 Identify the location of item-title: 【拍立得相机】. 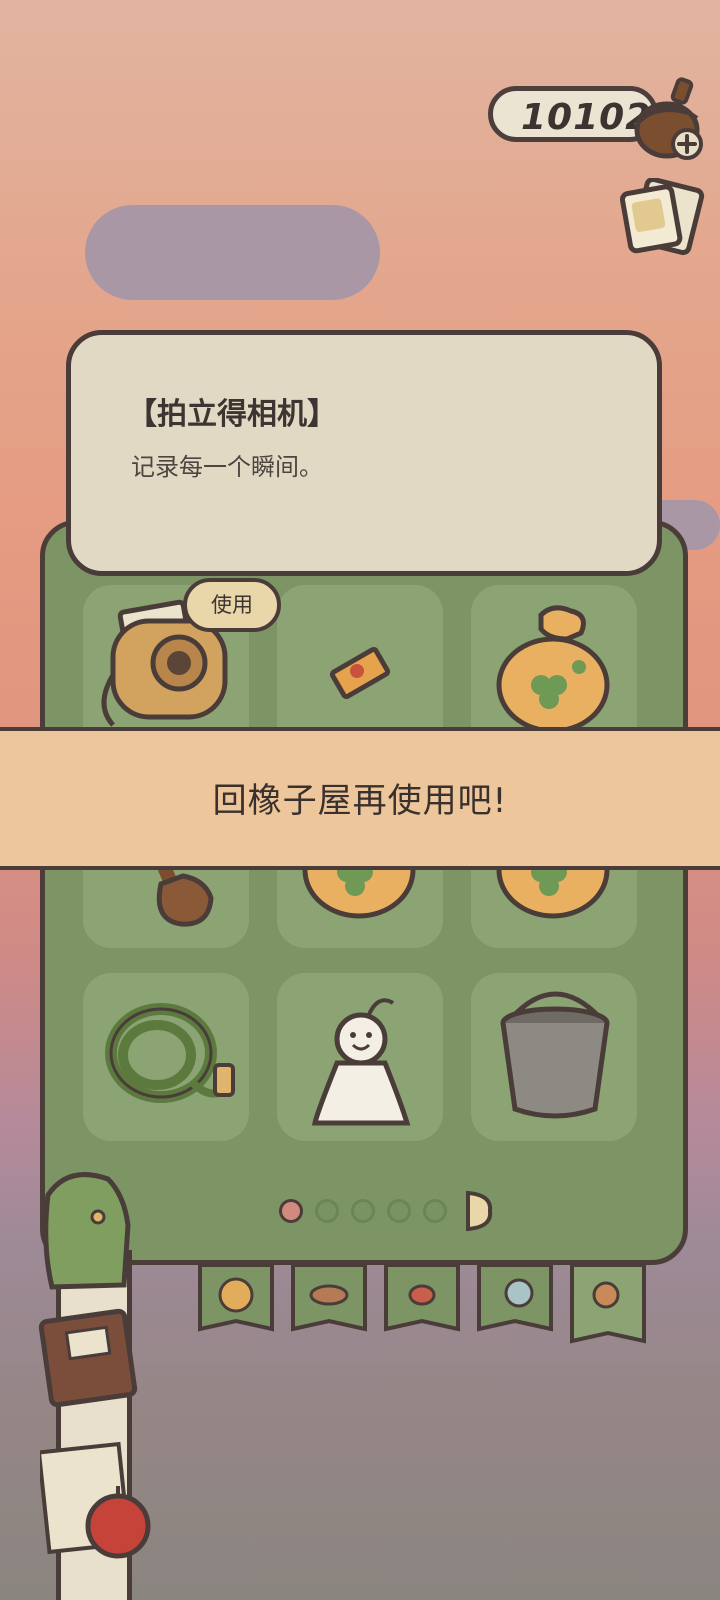
(232, 414).